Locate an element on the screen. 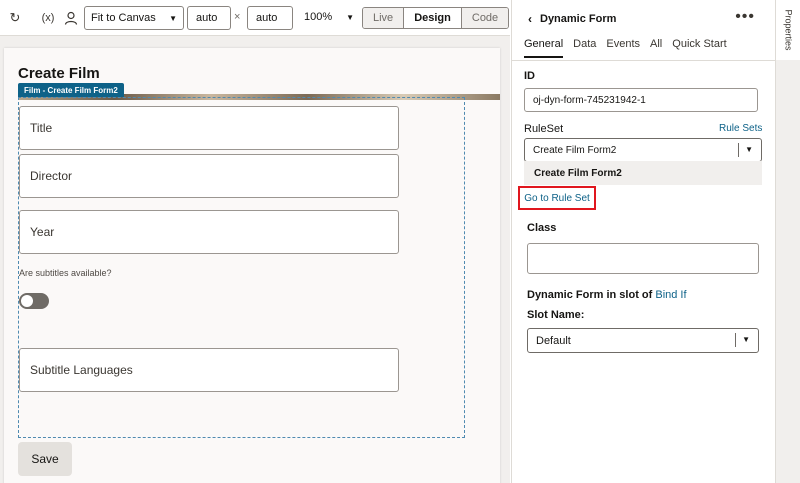  properties-tabs: General Data Events All Quick Start is located at coordinates (630, 48).